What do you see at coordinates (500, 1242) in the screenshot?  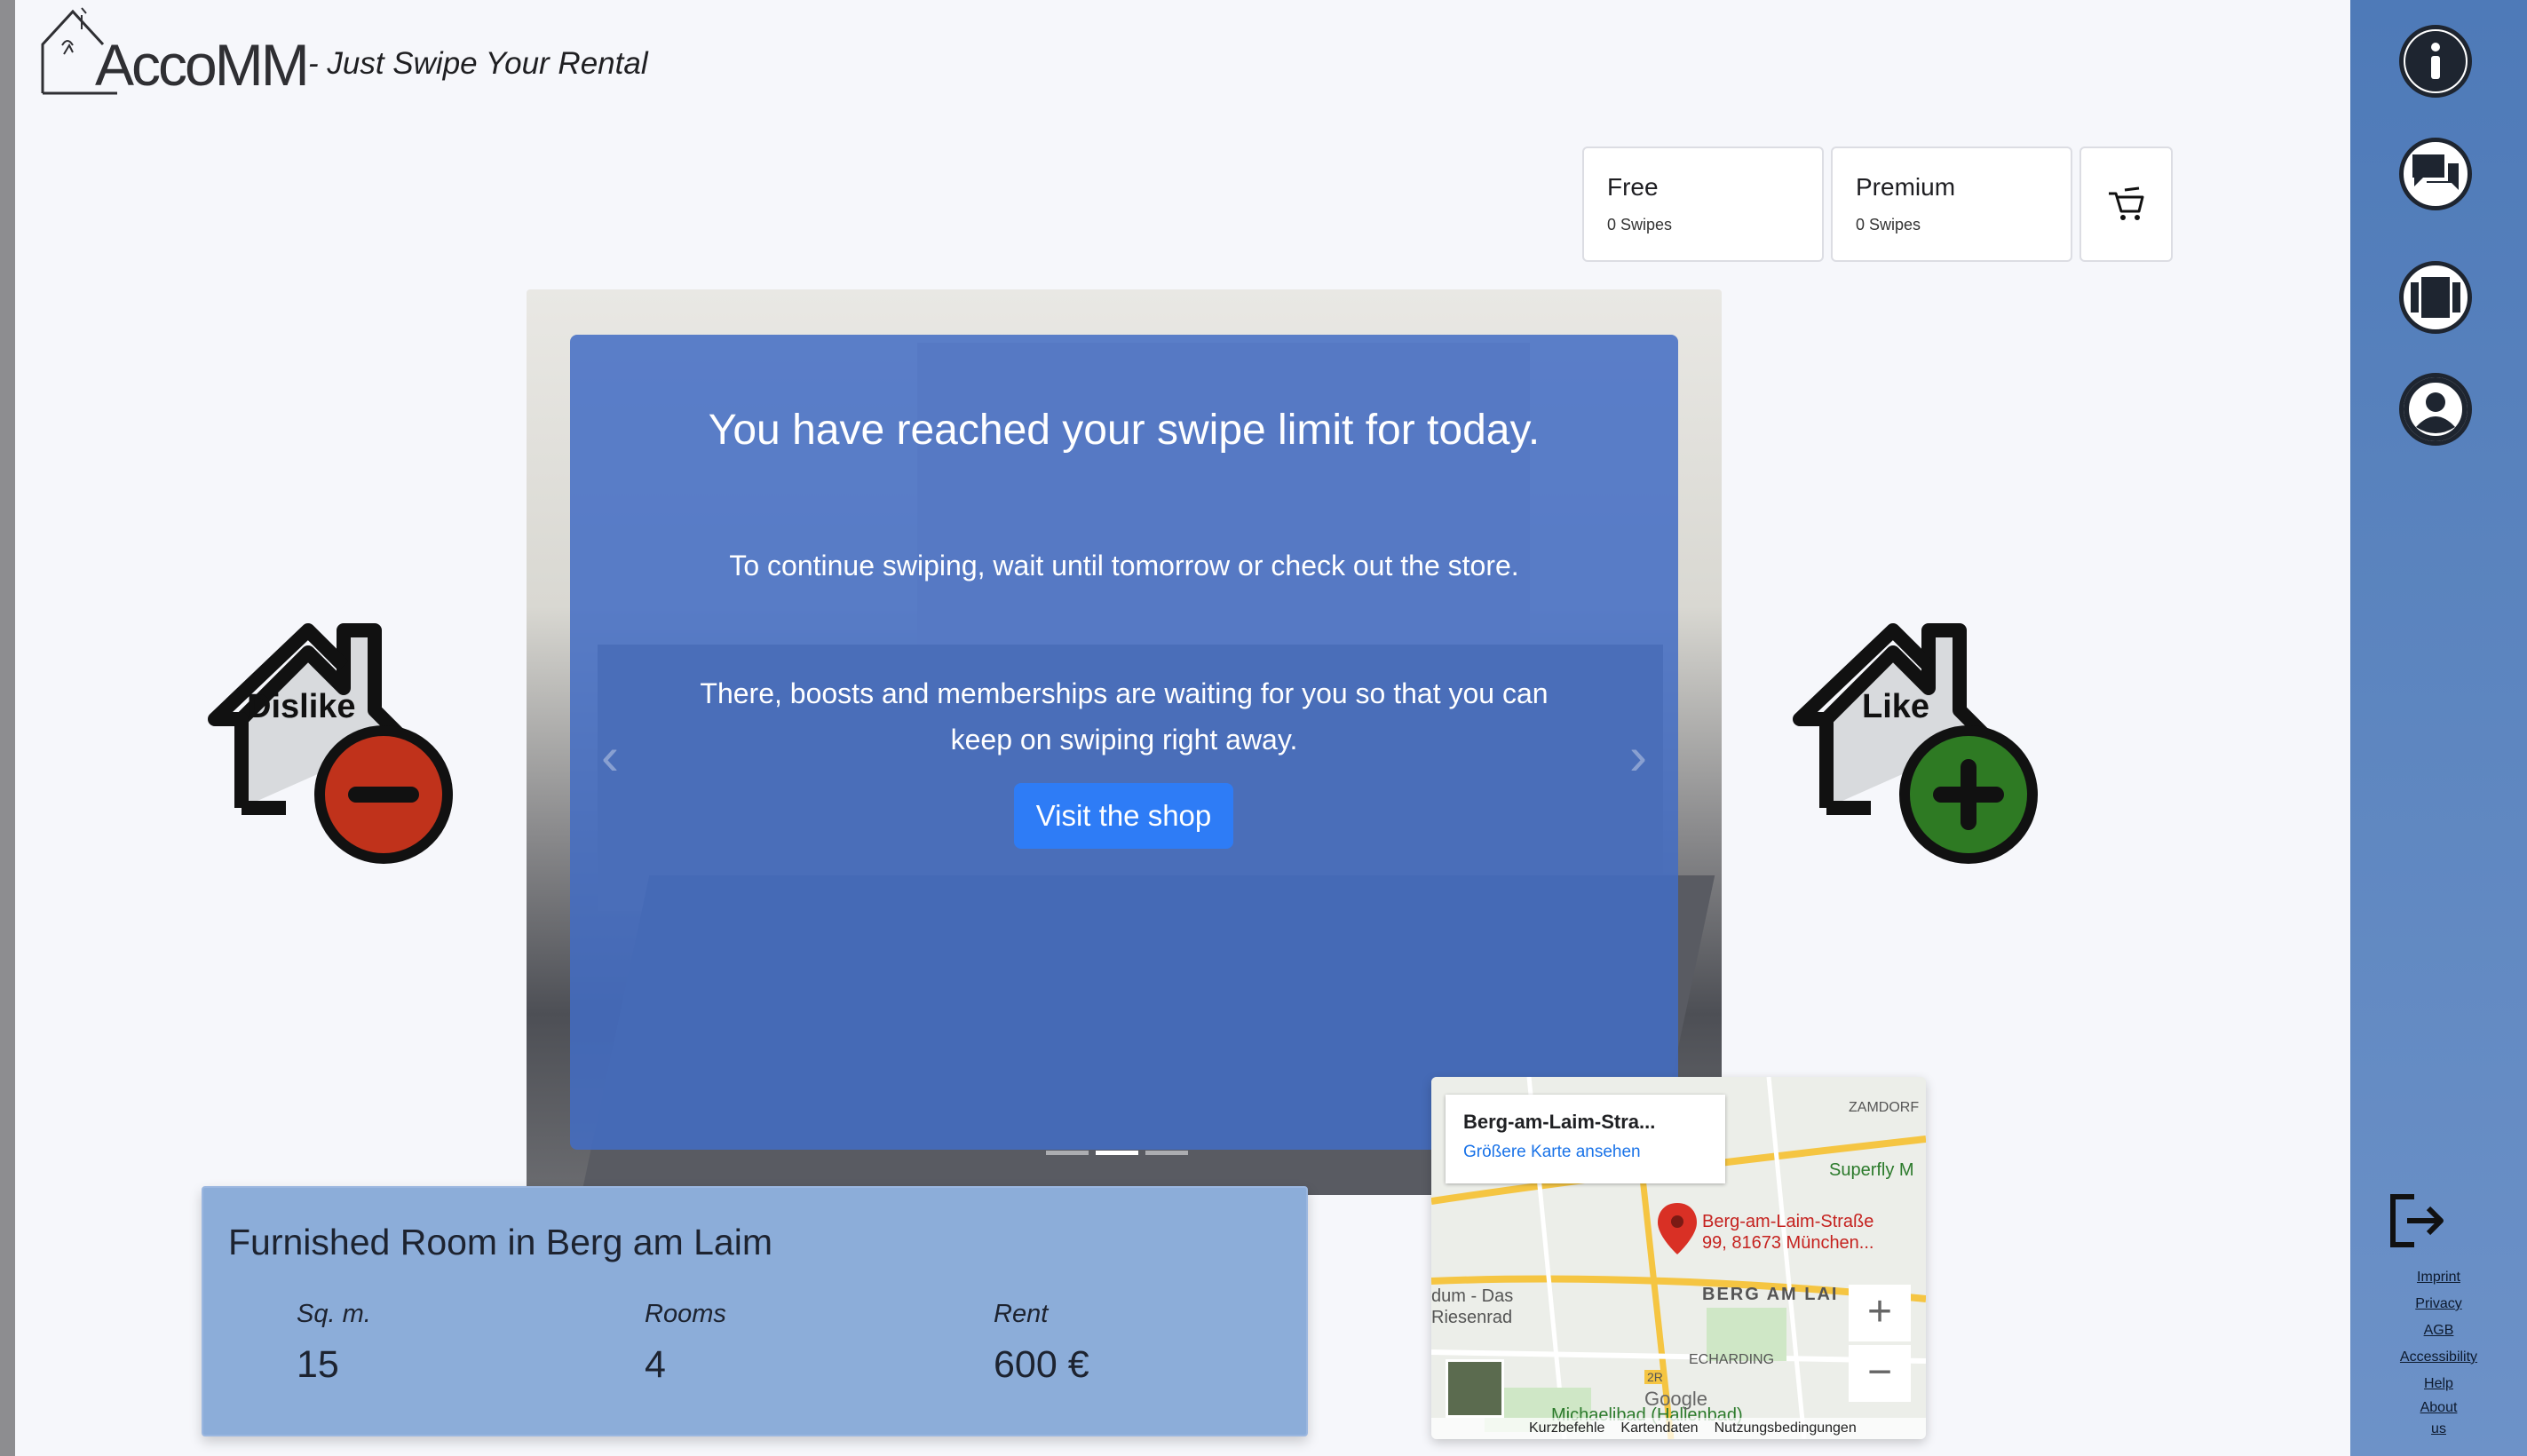 I see `listing-title: Furnished Room in Berg am Laim` at bounding box center [500, 1242].